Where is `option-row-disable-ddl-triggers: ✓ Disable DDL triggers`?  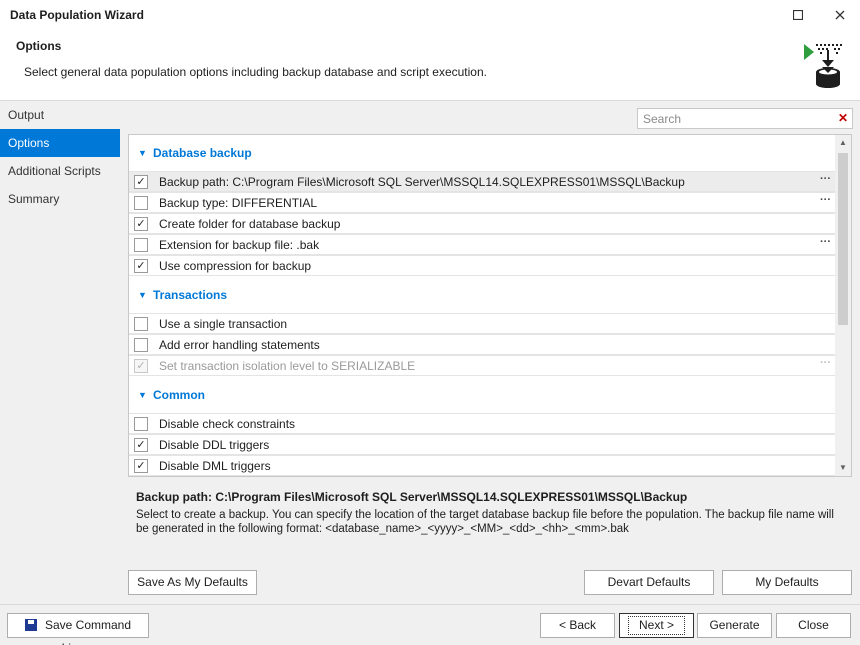 option-row-disable-ddl-triggers: ✓ Disable DDL triggers is located at coordinates (482, 444).